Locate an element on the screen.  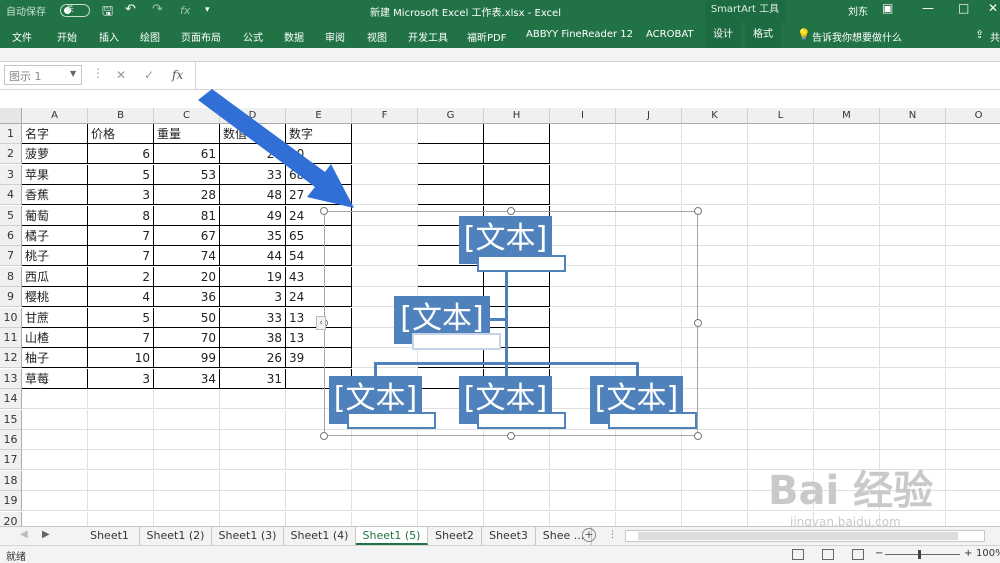
row-header: 18 is located at coordinates (11, 480).